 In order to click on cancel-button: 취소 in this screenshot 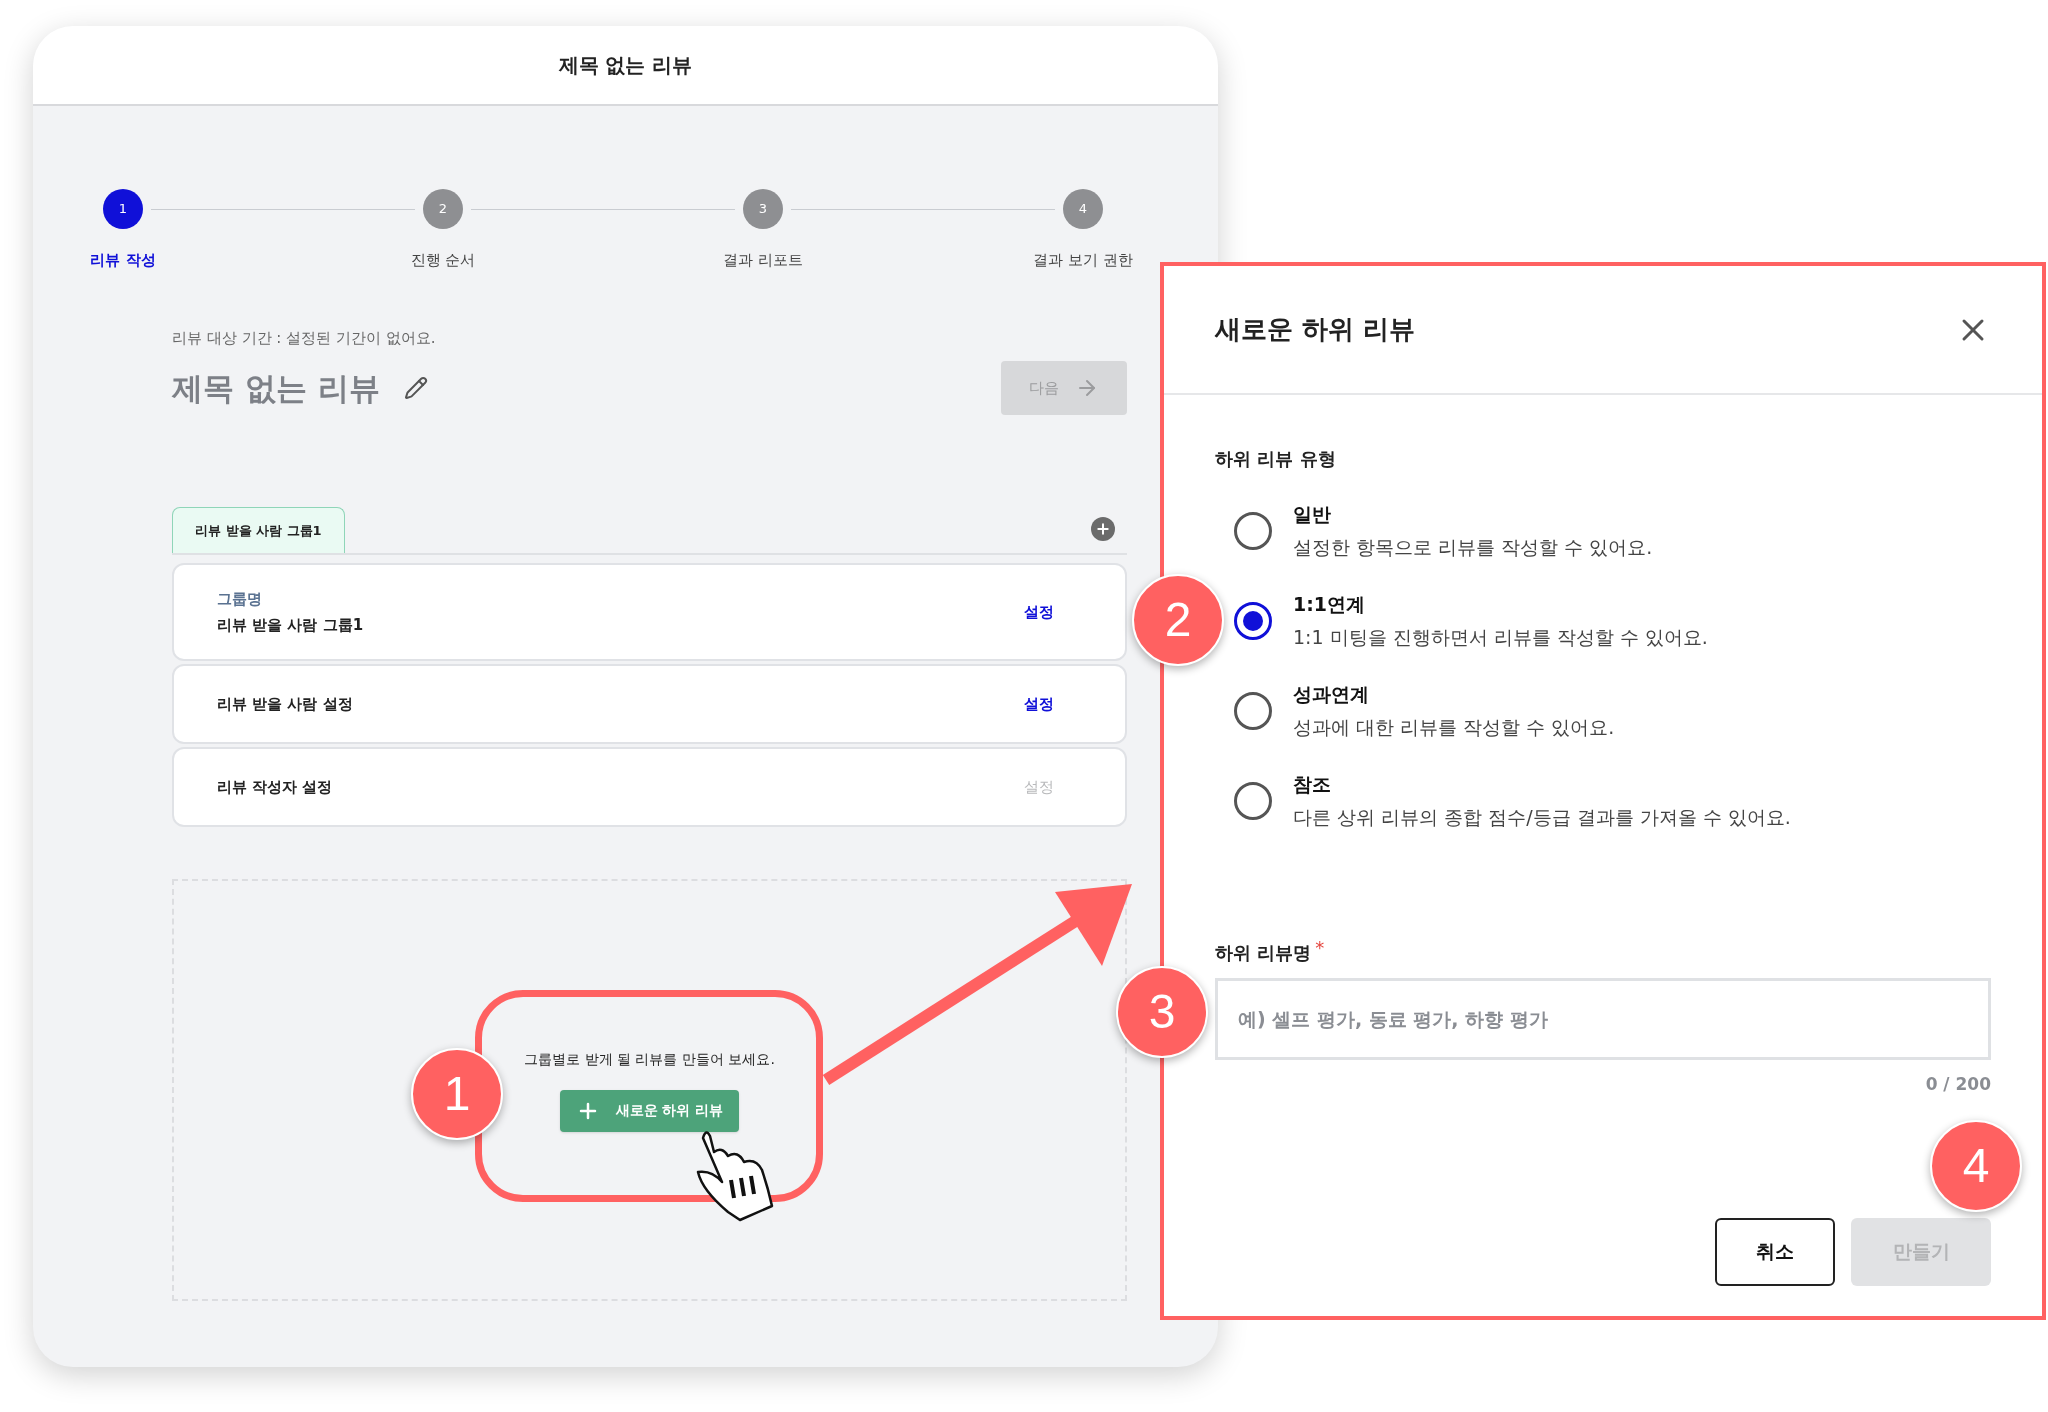, I will do `click(1775, 1251)`.